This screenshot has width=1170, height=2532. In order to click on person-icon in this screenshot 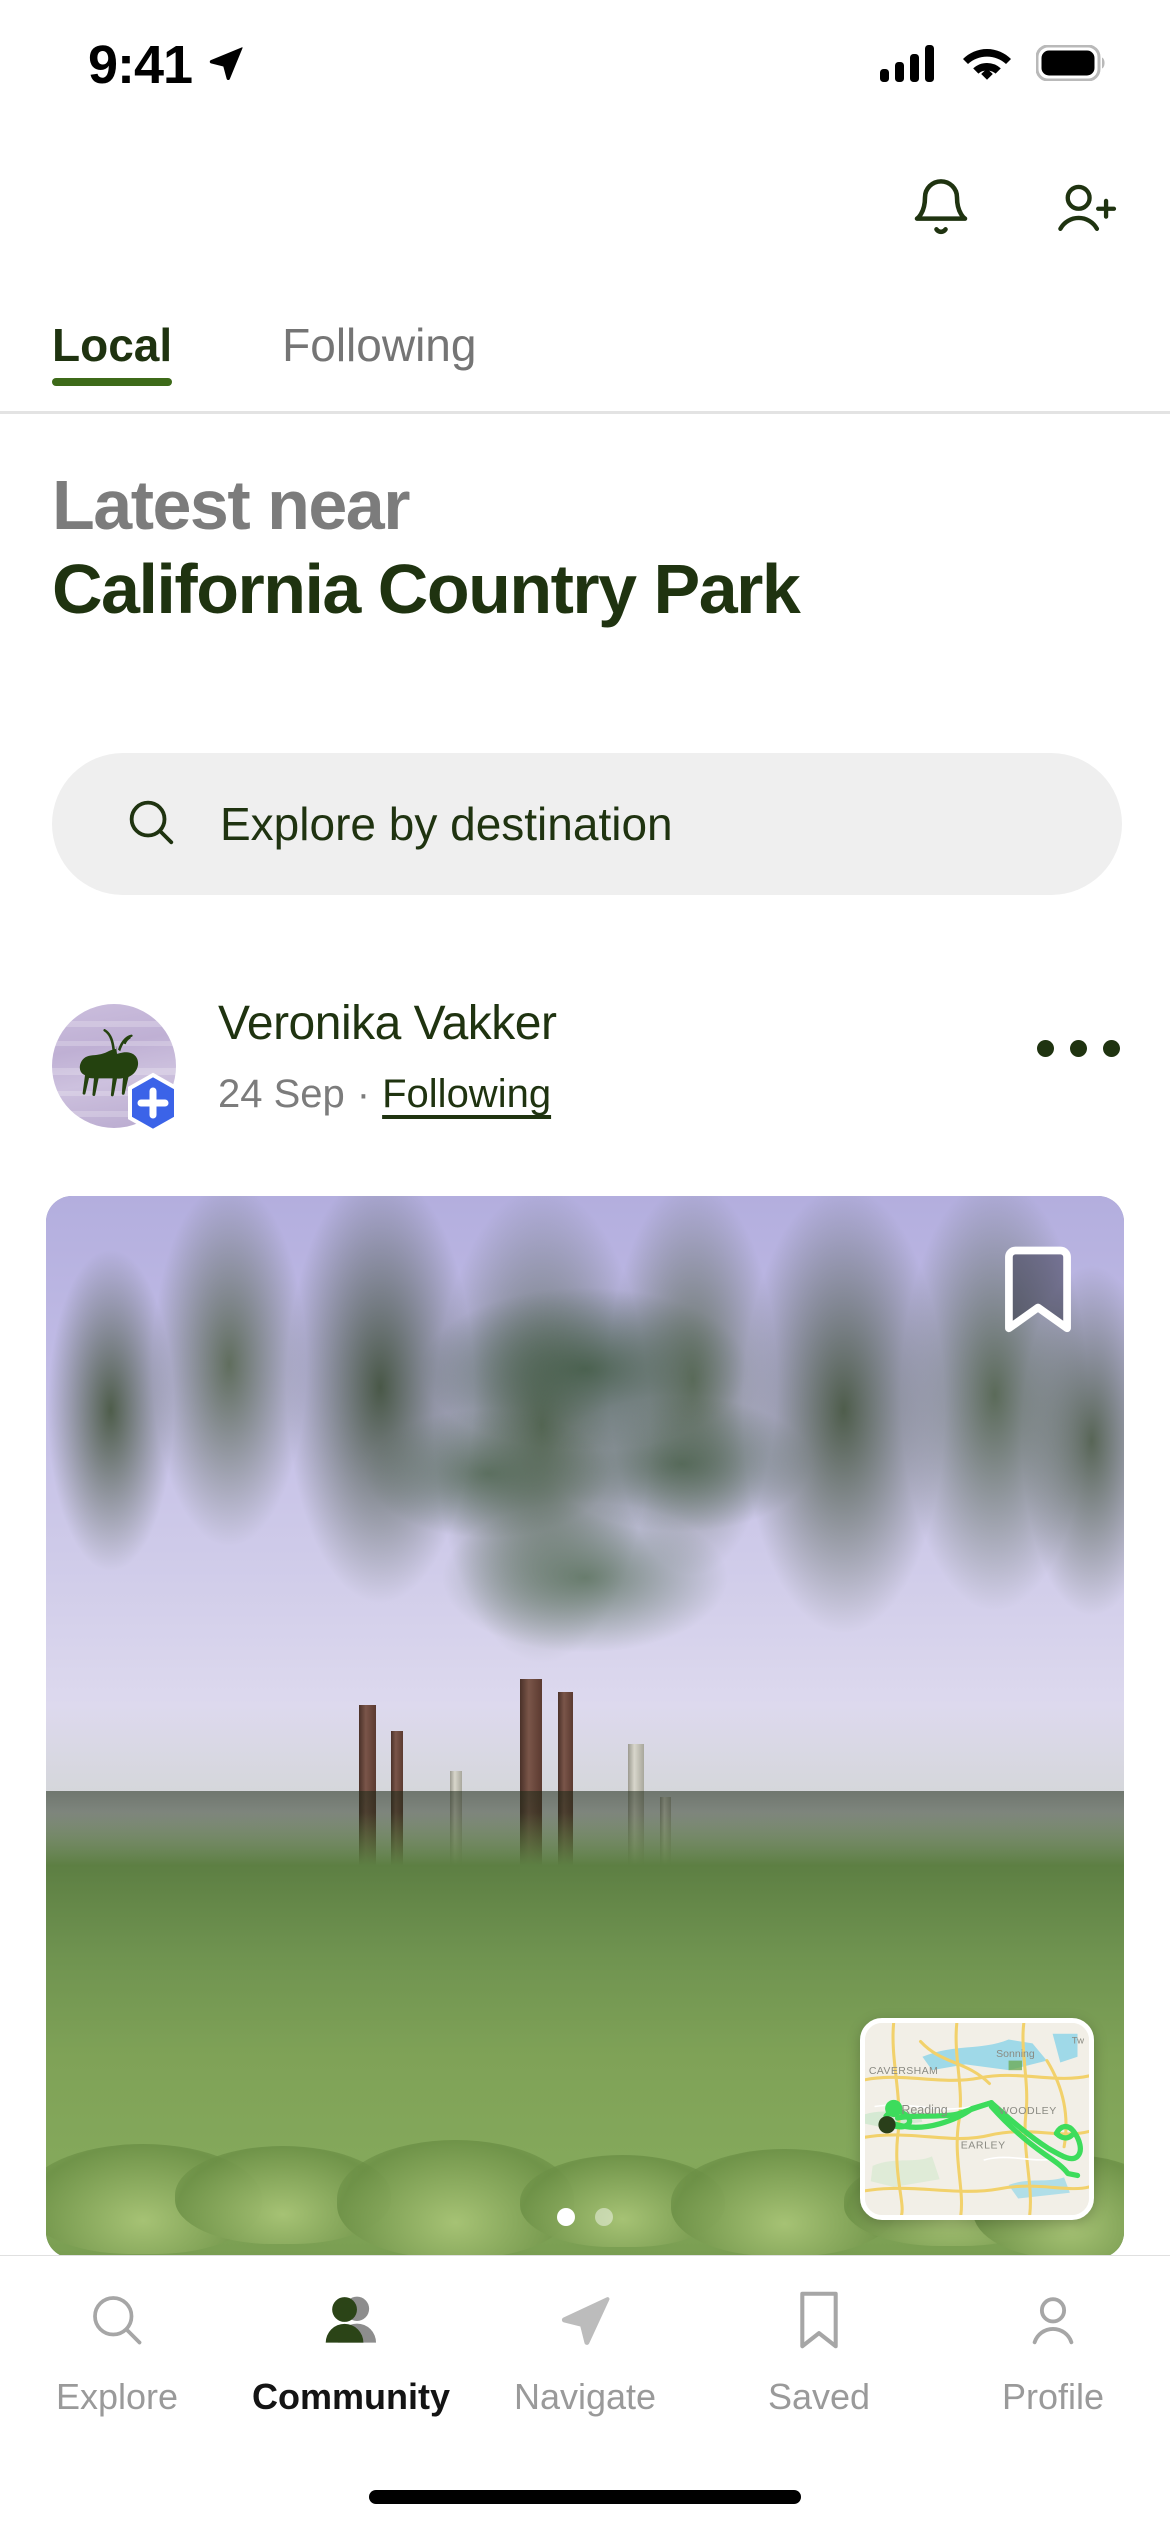, I will do `click(1053, 2320)`.